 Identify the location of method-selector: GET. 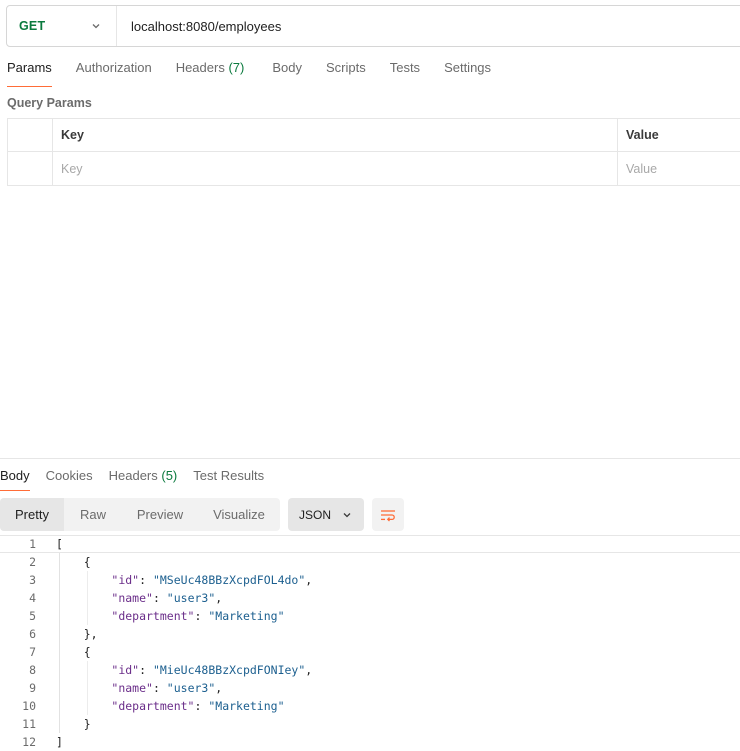
(62, 26).